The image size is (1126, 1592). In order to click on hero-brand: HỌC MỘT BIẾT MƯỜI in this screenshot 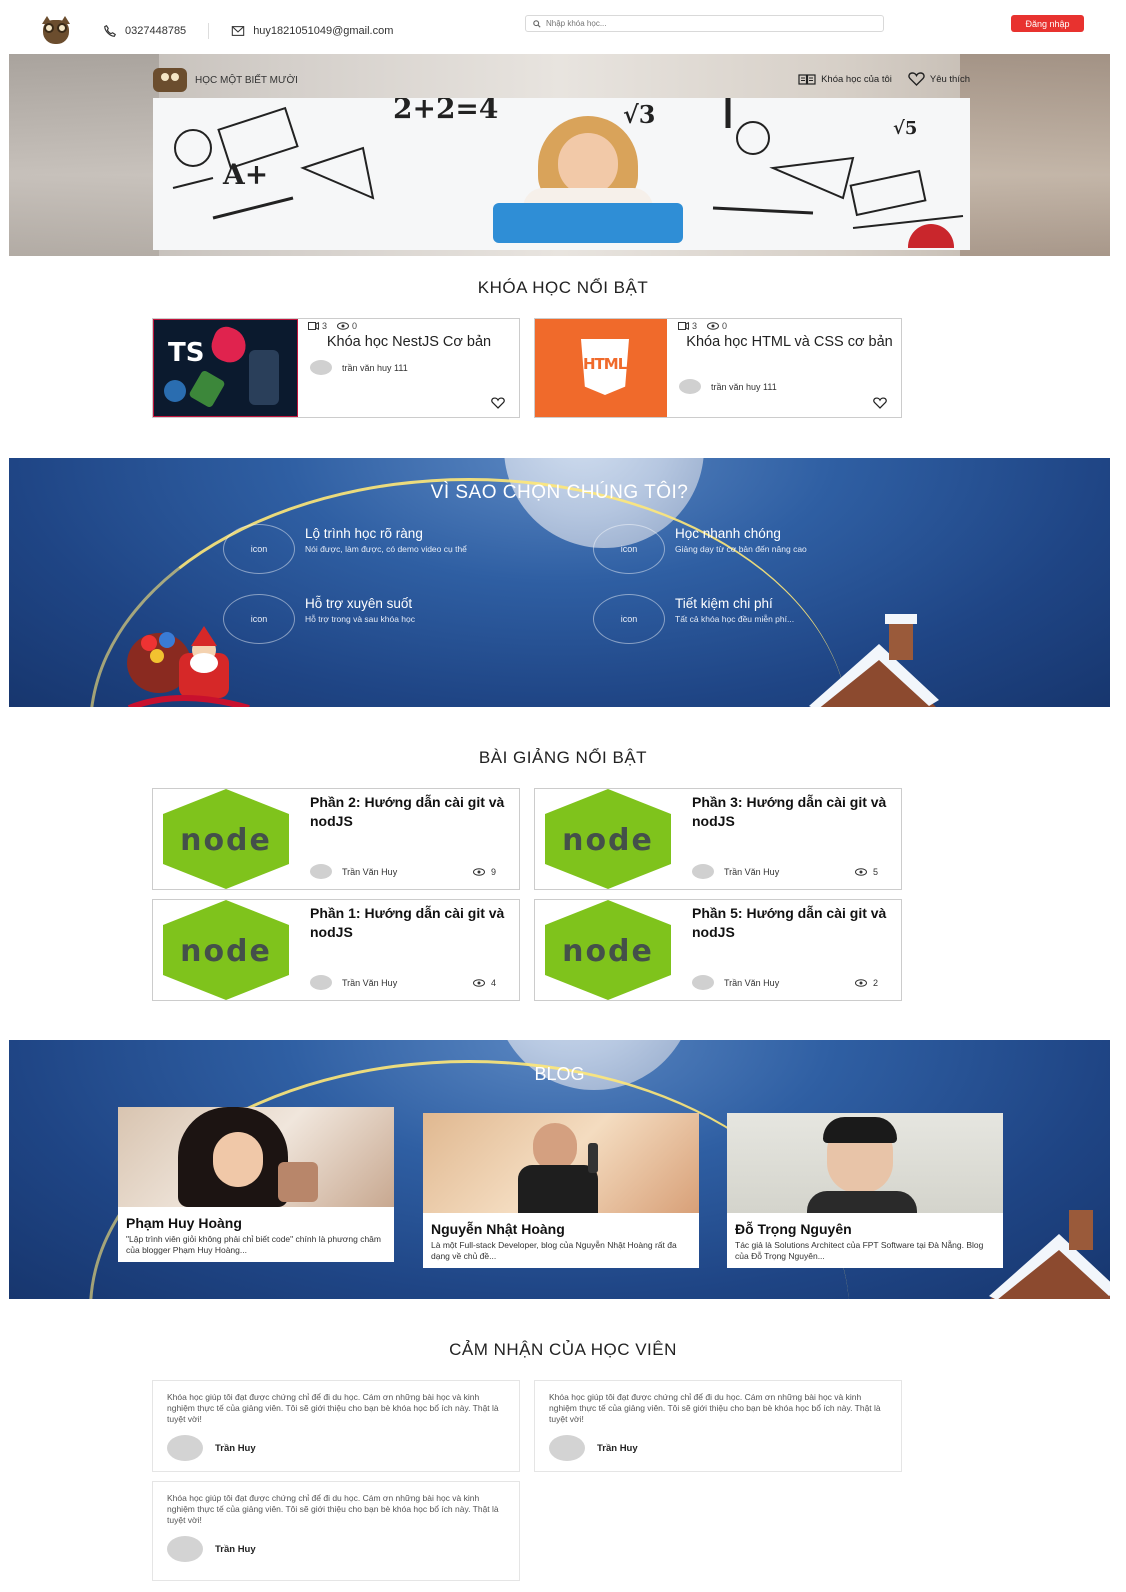, I will do `click(225, 80)`.